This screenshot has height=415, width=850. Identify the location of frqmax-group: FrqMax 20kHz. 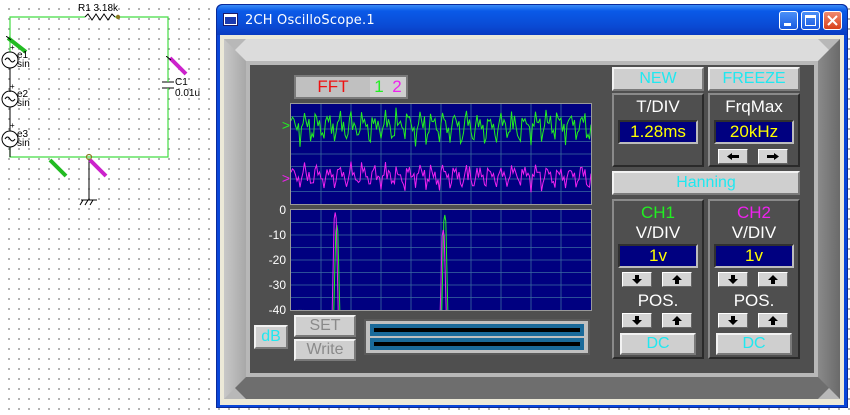
(754, 130).